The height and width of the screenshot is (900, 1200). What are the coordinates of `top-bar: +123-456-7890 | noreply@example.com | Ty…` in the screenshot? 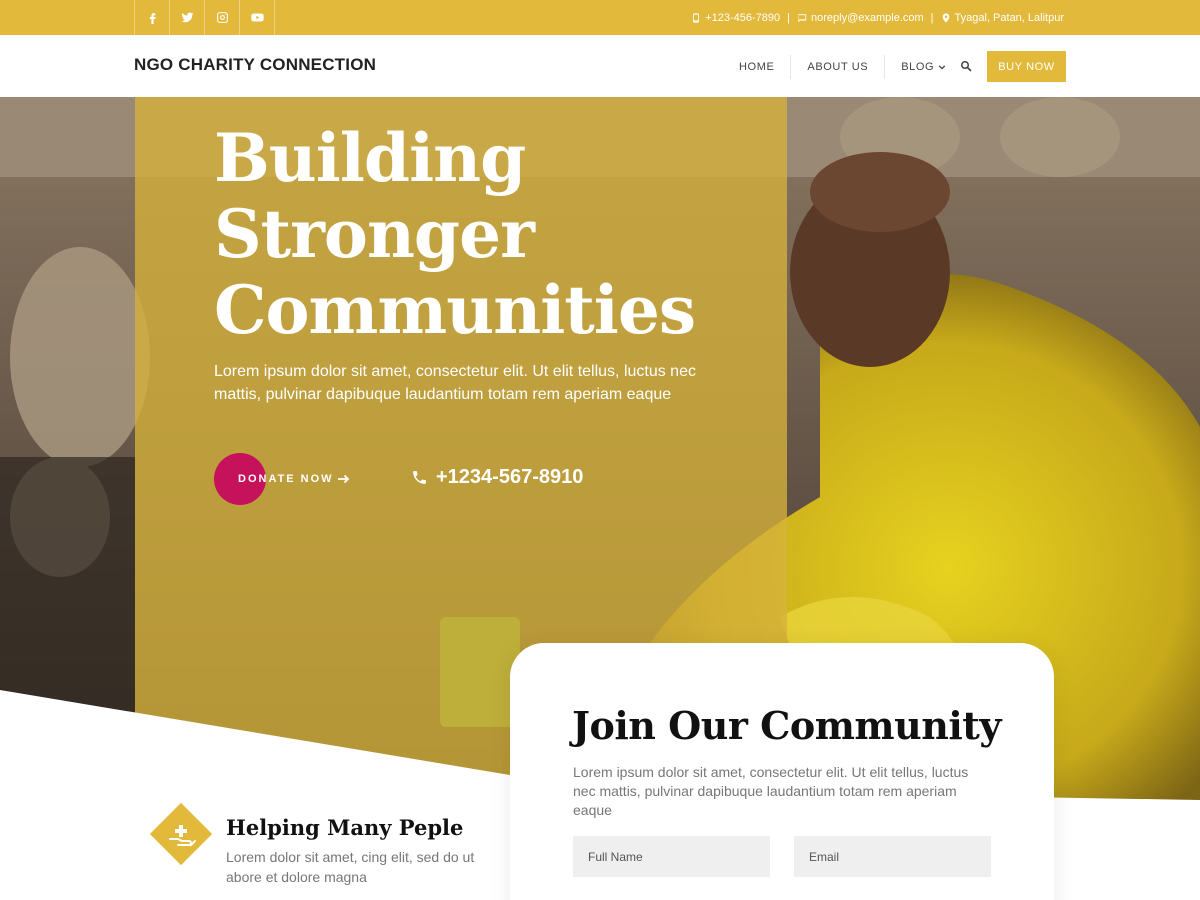 It's located at (600, 17).